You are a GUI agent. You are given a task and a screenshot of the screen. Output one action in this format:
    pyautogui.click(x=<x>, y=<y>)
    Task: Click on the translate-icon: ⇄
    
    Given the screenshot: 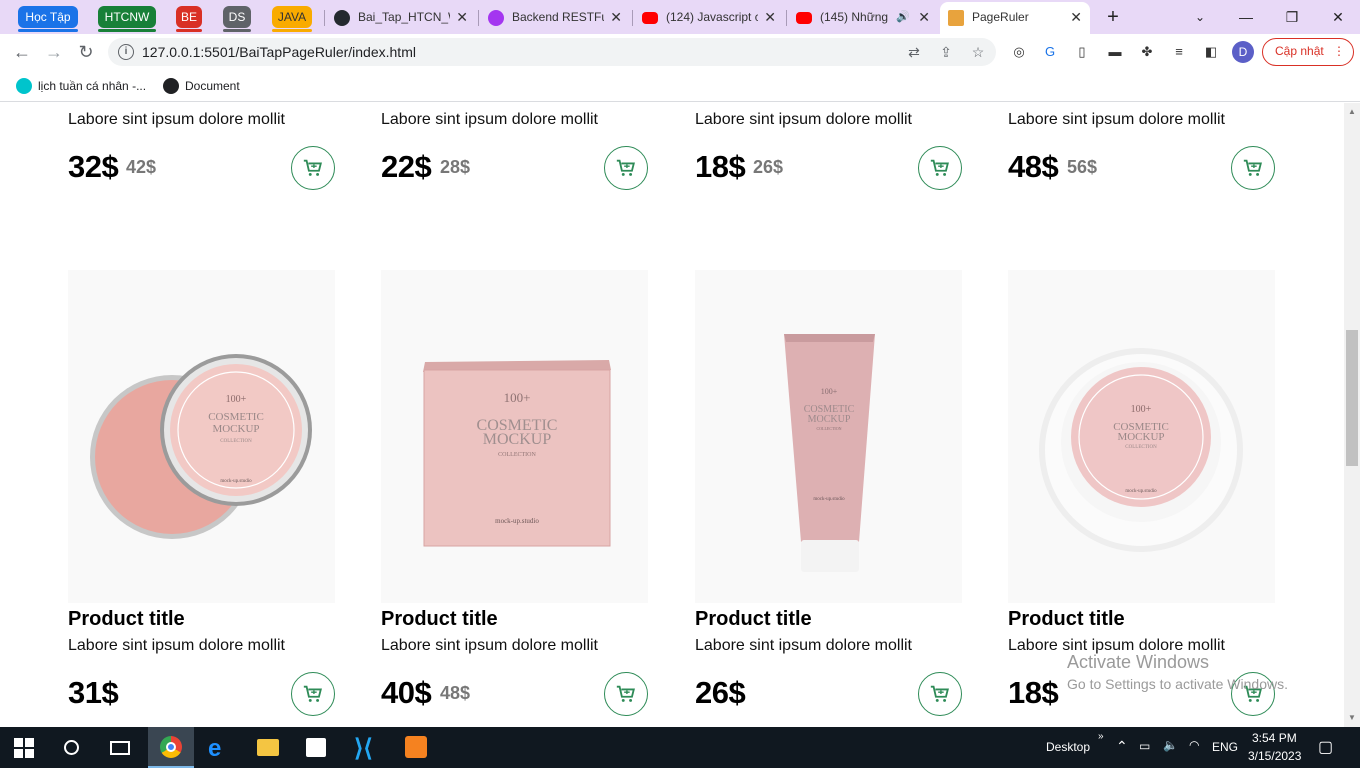 What is the action you would take?
    pyautogui.click(x=914, y=52)
    